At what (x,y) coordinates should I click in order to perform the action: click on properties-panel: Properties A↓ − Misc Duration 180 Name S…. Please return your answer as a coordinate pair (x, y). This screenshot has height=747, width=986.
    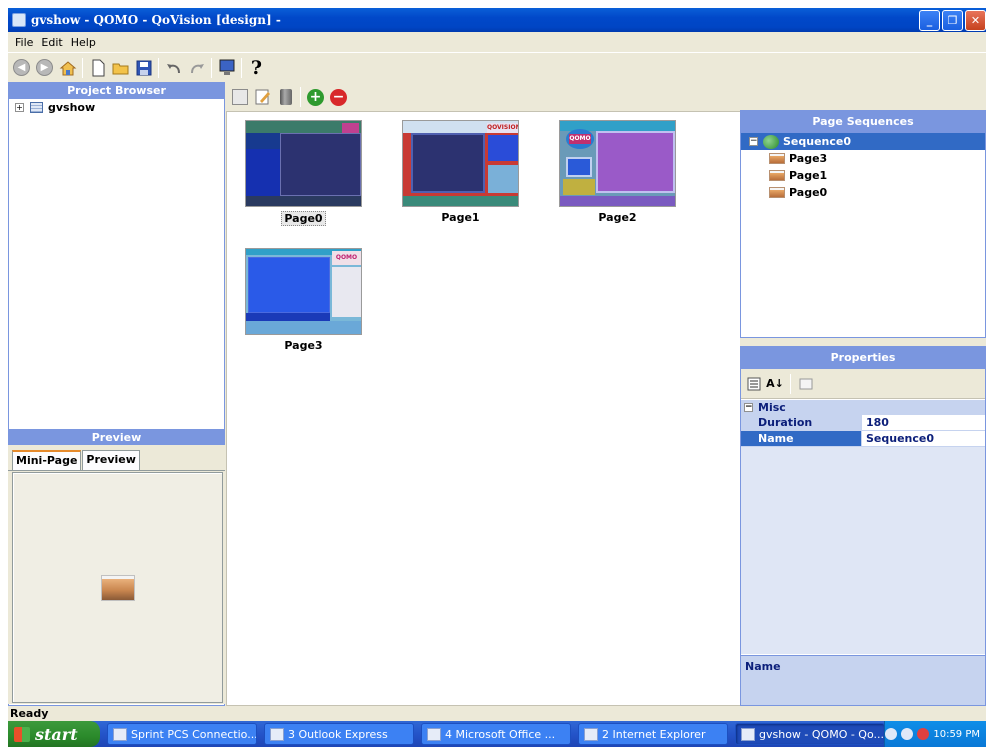
    Looking at the image, I should click on (863, 526).